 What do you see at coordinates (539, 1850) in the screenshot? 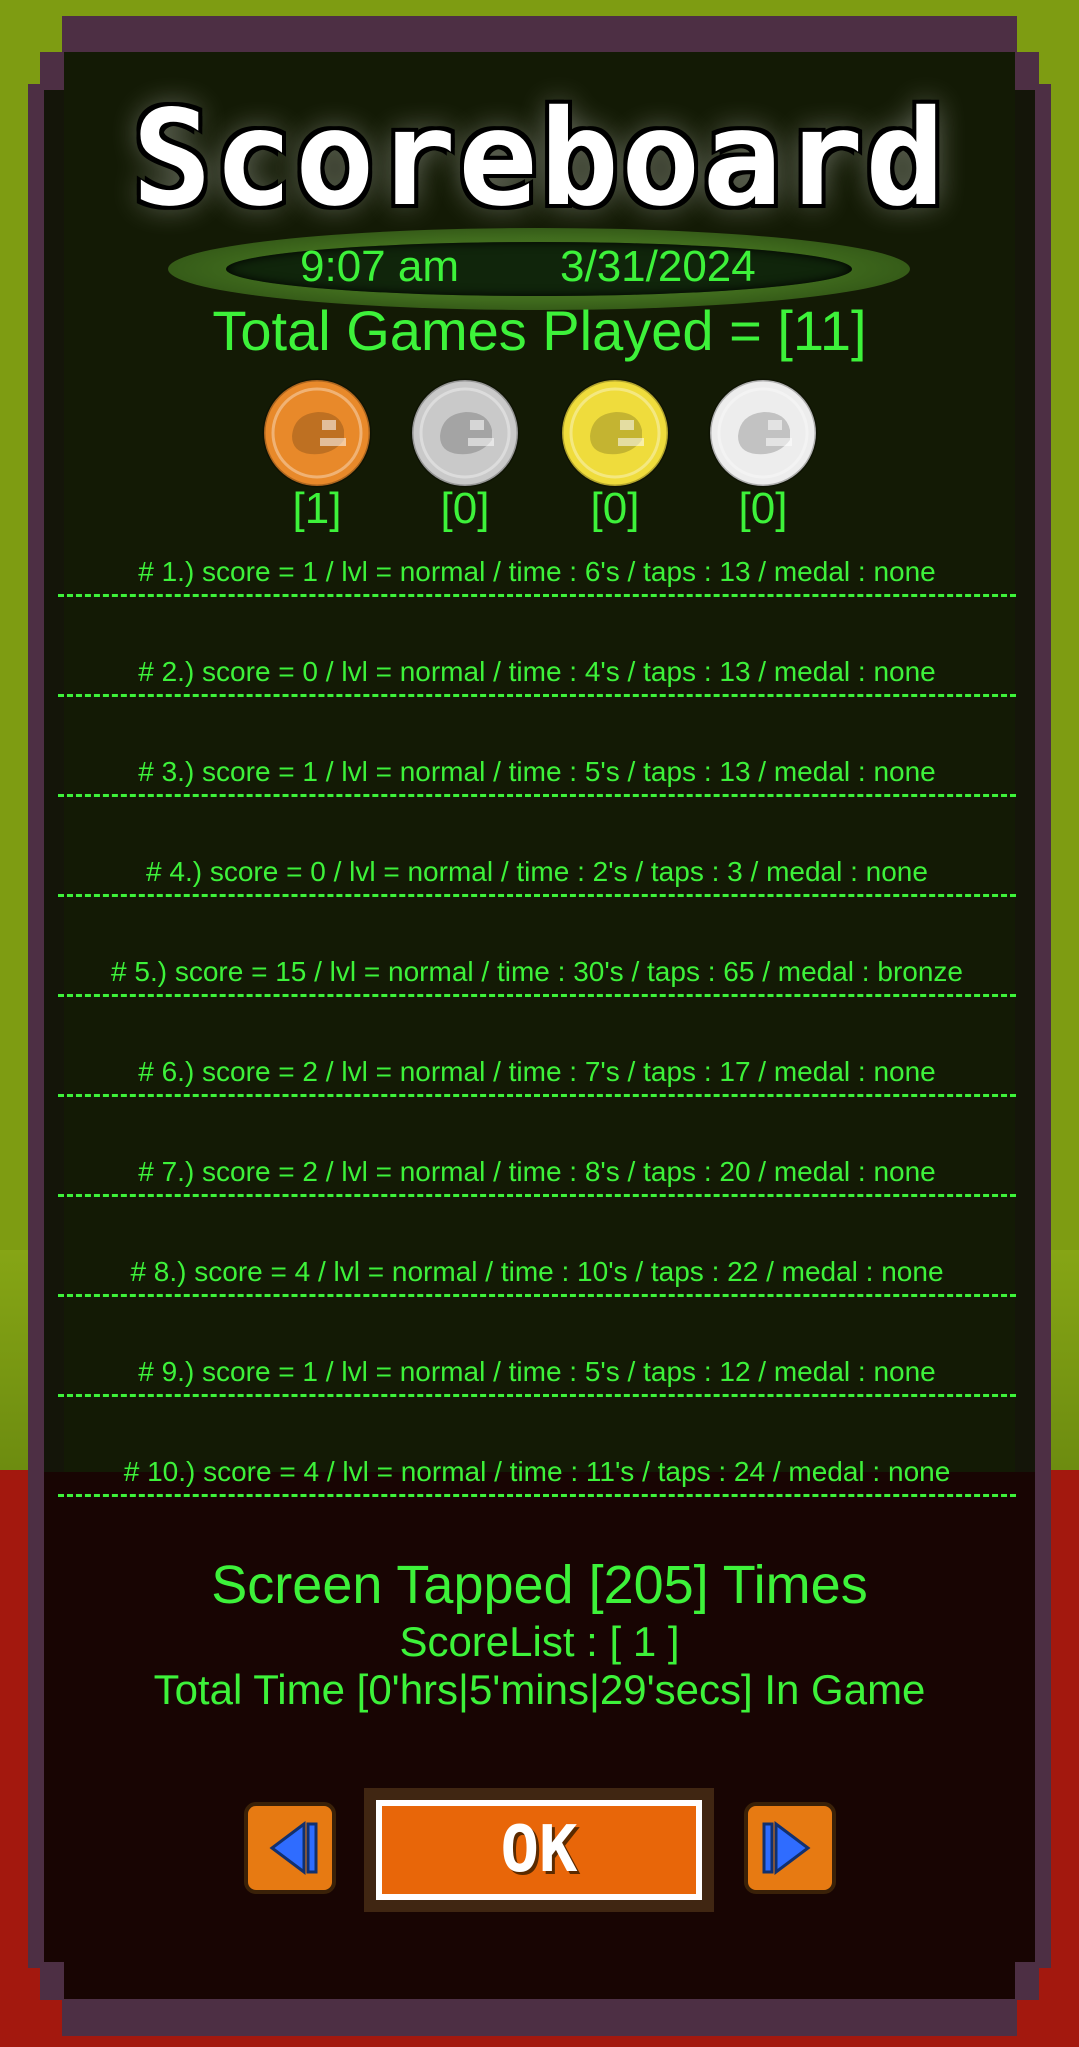
I see `ok-button: OK` at bounding box center [539, 1850].